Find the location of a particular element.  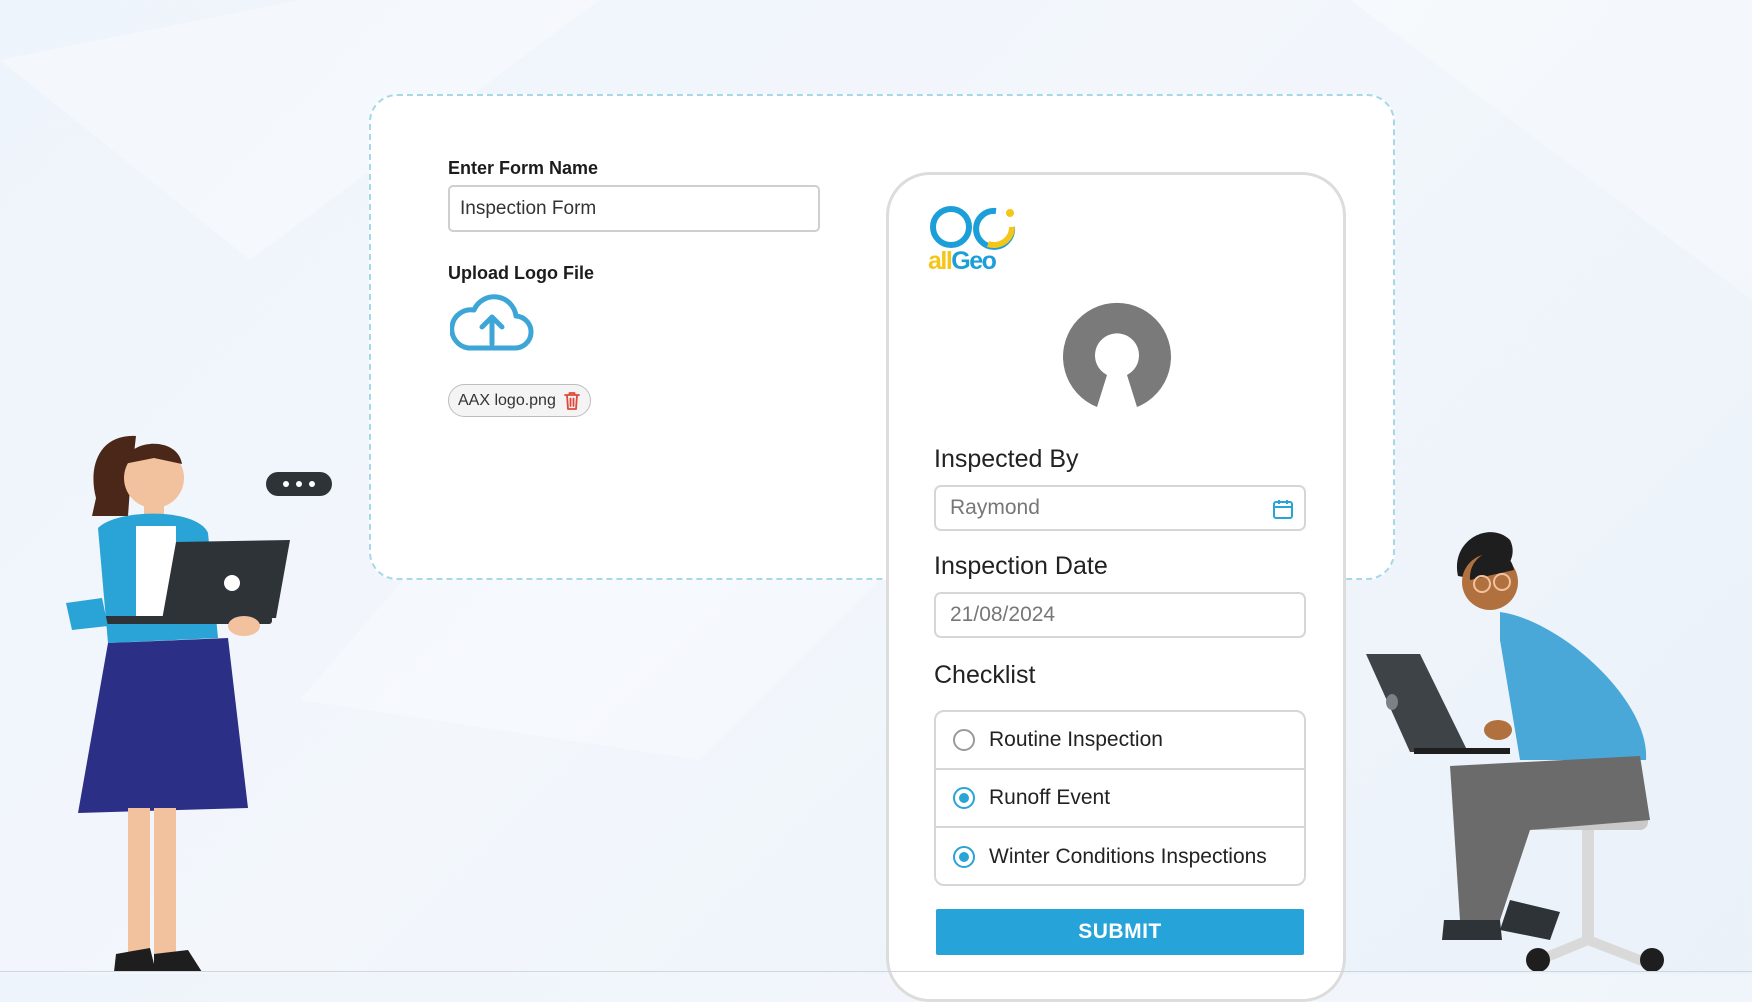

checklist-item-runoff-event: Runoff Event is located at coordinates (1120, 799).